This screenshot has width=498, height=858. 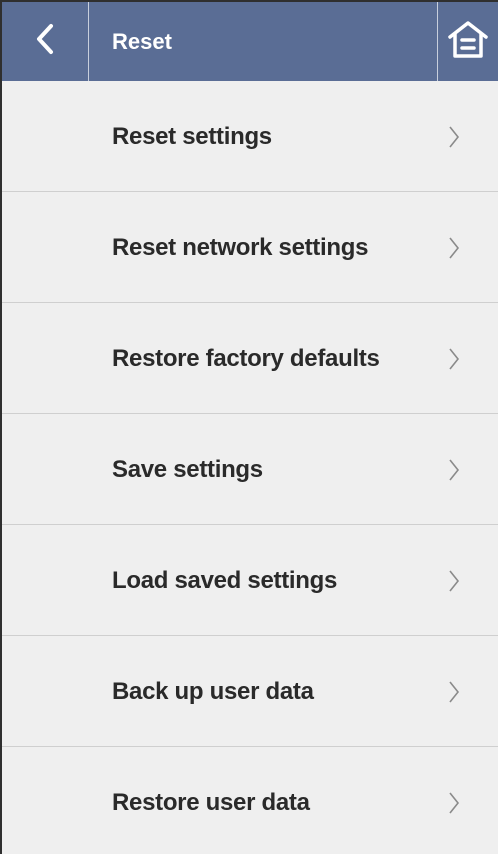 I want to click on page-title: Reset, so click(x=142, y=41).